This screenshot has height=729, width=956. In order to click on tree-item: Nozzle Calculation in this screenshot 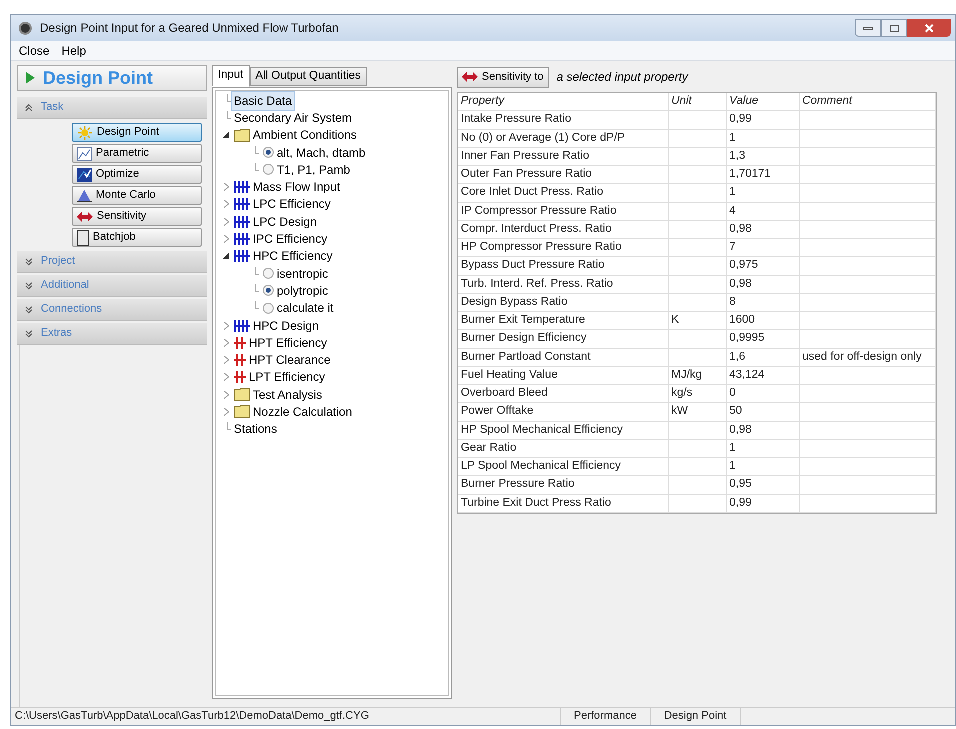, I will do `click(303, 412)`.